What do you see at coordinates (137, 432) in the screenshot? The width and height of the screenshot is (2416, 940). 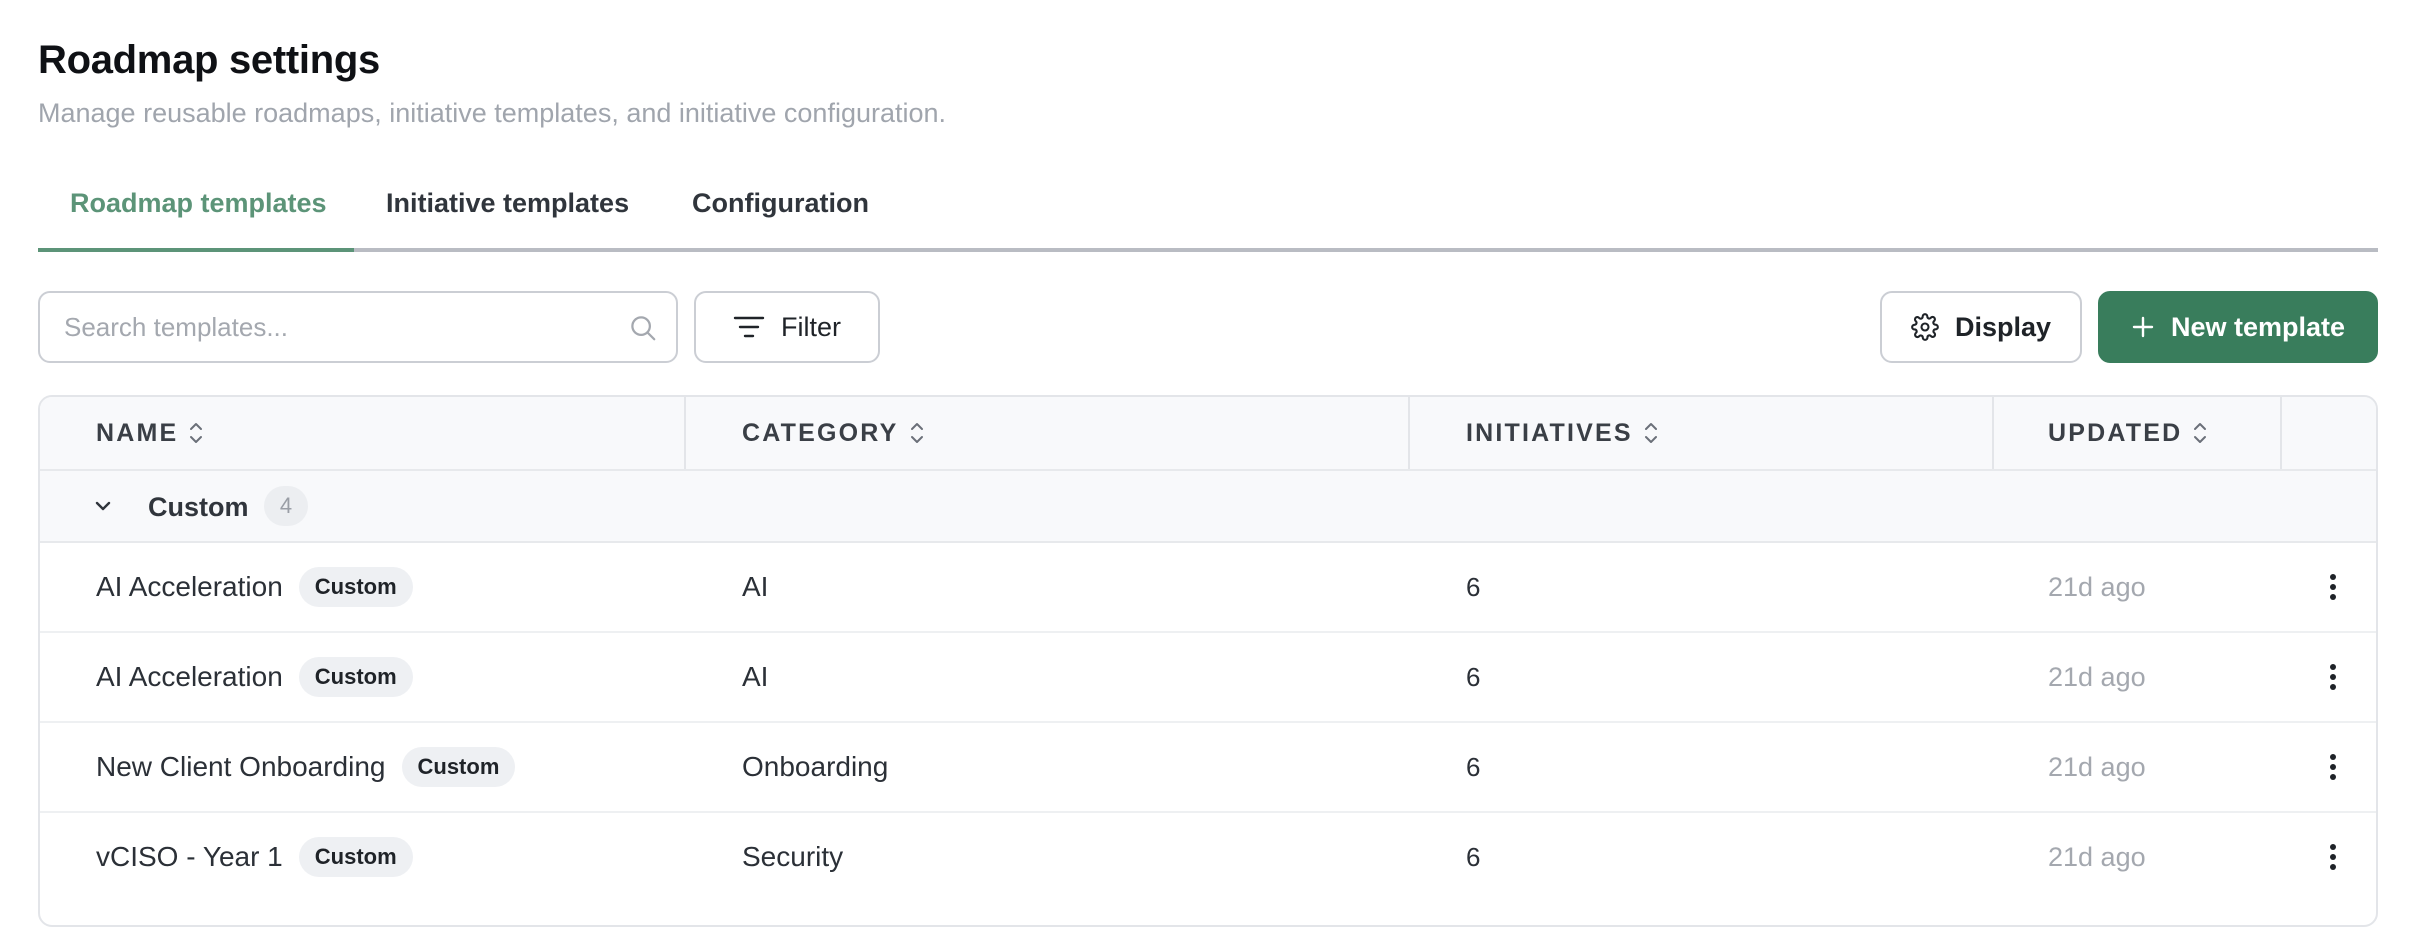 I see `column-header-label: NAME` at bounding box center [137, 432].